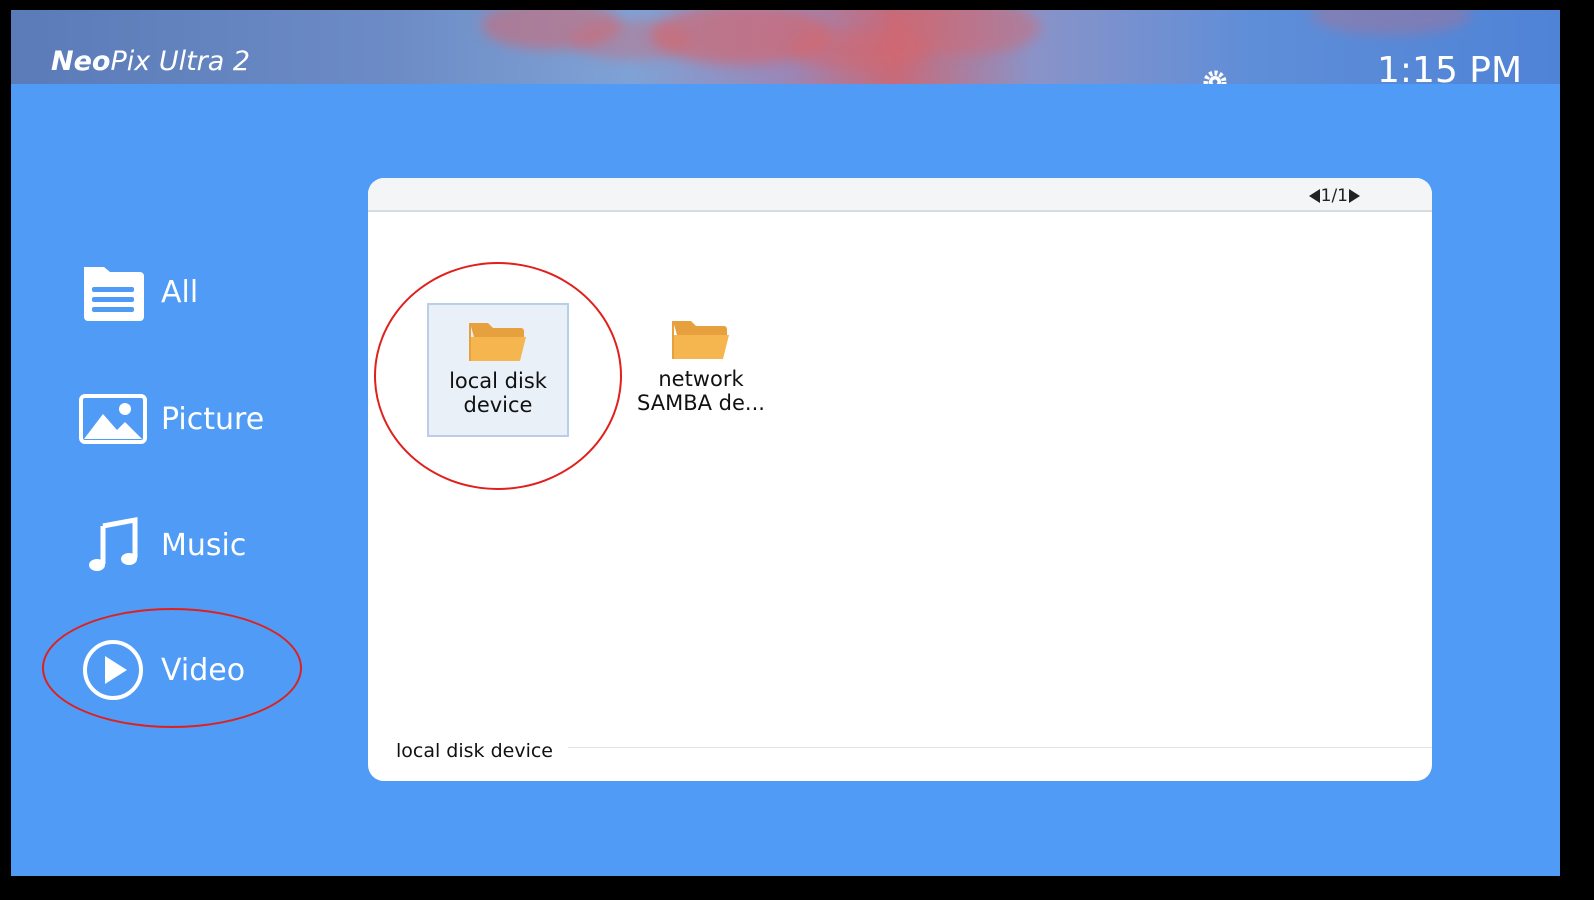  Describe the element at coordinates (475, 751) in the screenshot. I see `status-path: local disk device` at that location.